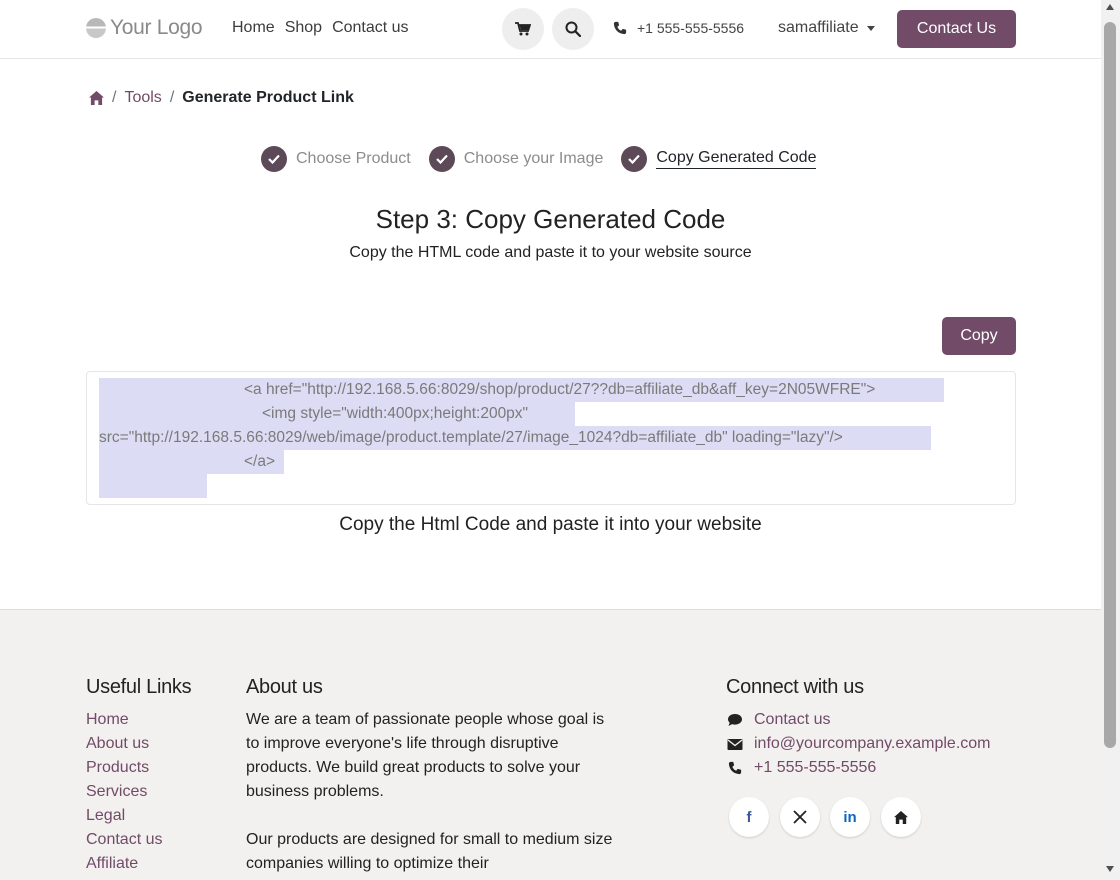 Image resolution: width=1120 pixels, height=880 pixels. I want to click on nav-shop: Shop, so click(303, 28).